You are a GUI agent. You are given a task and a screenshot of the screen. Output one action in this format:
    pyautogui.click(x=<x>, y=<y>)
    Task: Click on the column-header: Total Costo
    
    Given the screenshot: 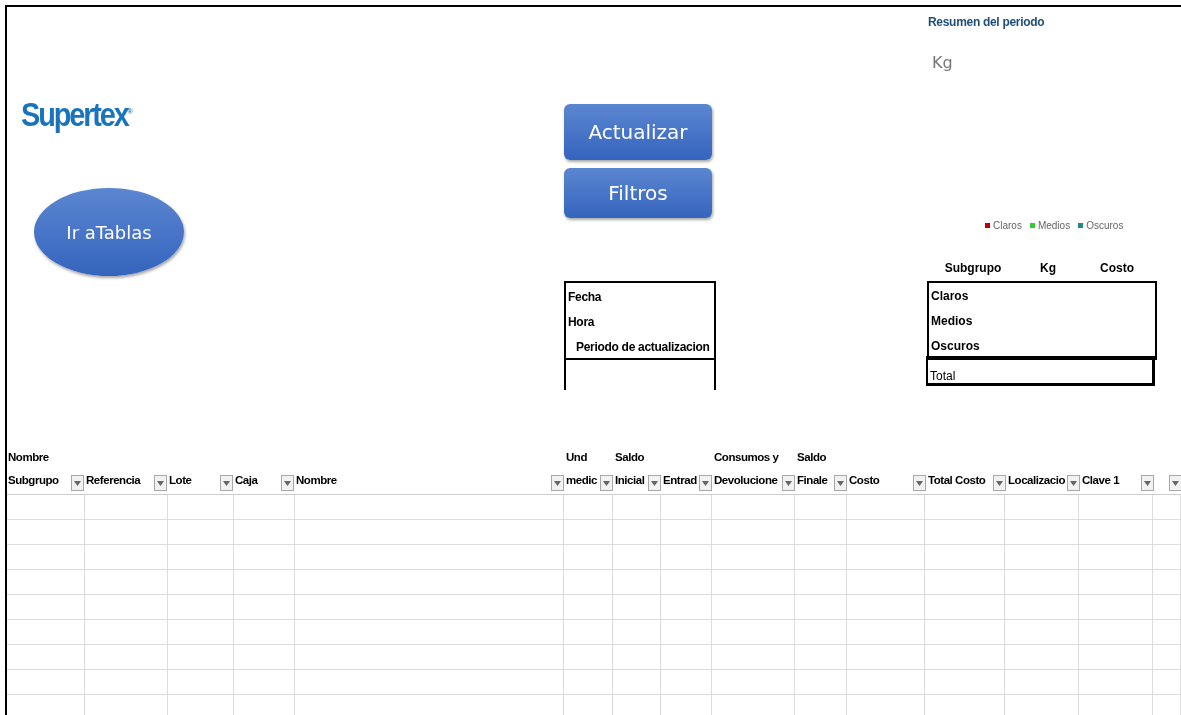 What is the action you would take?
    pyautogui.click(x=956, y=480)
    